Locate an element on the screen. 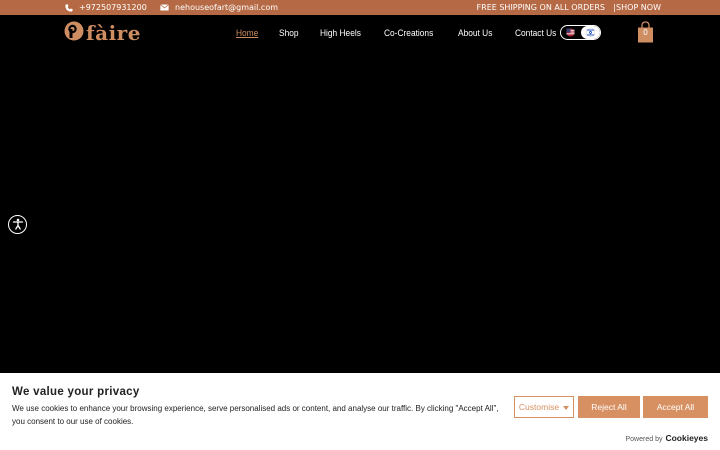 The width and height of the screenshot is (720, 450). phone-icon is located at coordinates (69, 7).